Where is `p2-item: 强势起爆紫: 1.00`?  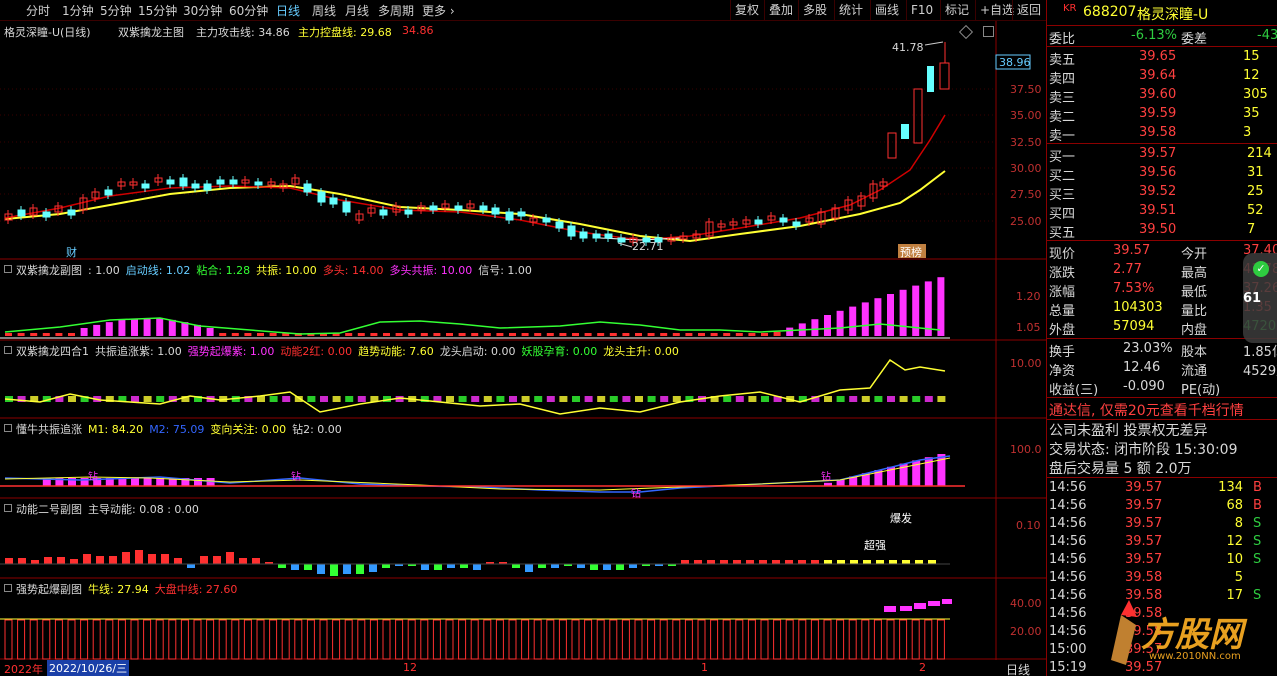
p2-item: 强势起爆紫: 1.00 is located at coordinates (231, 351).